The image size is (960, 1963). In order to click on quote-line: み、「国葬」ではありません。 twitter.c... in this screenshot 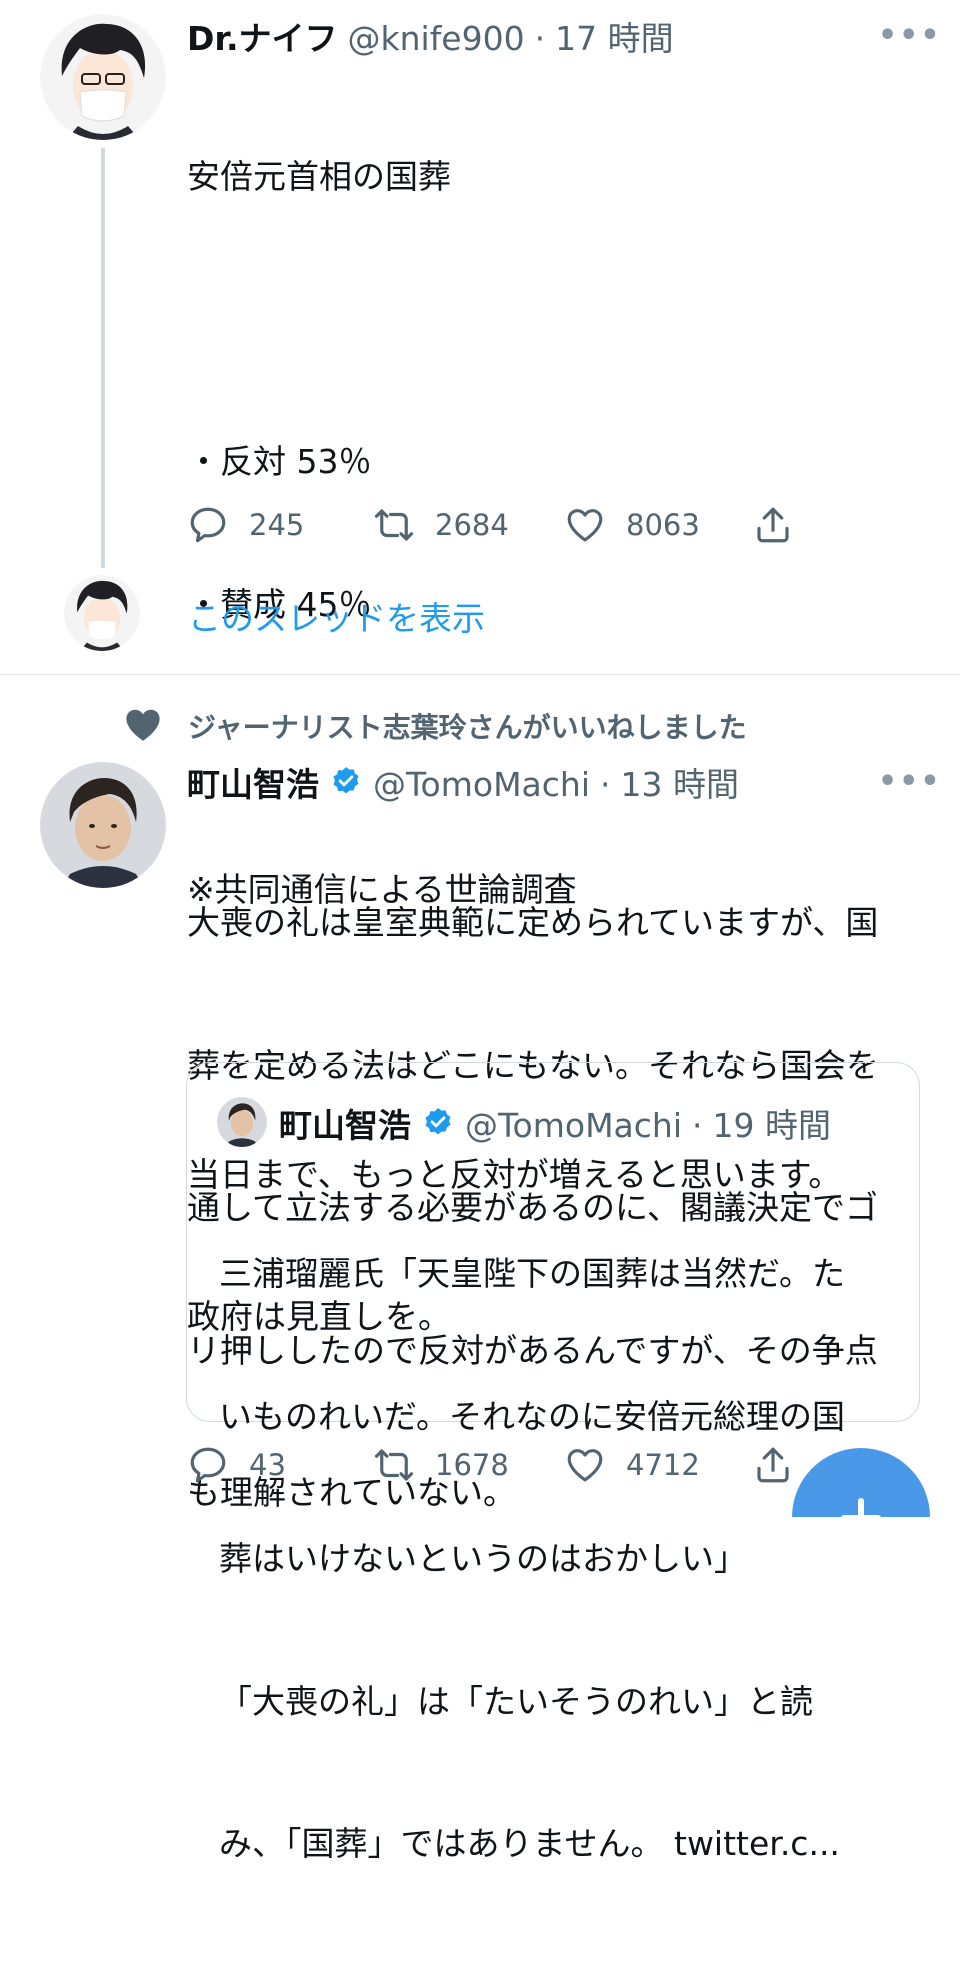, I will do `click(529, 1843)`.